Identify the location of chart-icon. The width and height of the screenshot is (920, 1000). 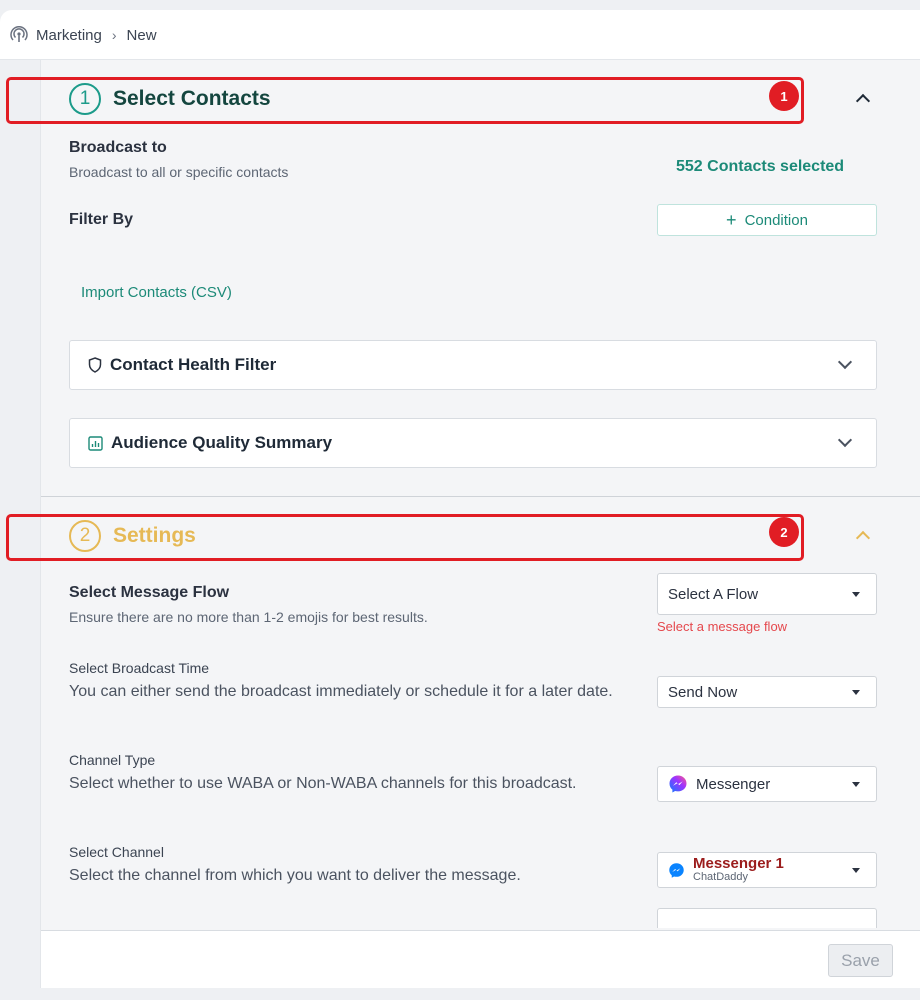
(95, 443).